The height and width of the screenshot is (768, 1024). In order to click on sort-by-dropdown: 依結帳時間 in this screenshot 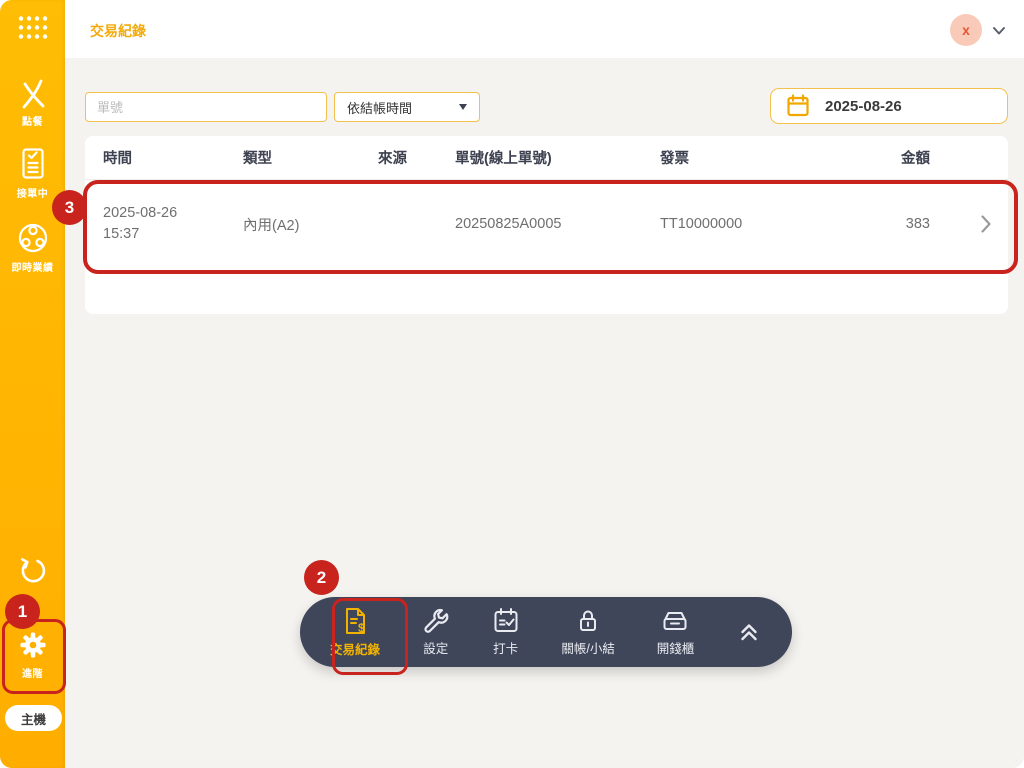, I will do `click(407, 107)`.